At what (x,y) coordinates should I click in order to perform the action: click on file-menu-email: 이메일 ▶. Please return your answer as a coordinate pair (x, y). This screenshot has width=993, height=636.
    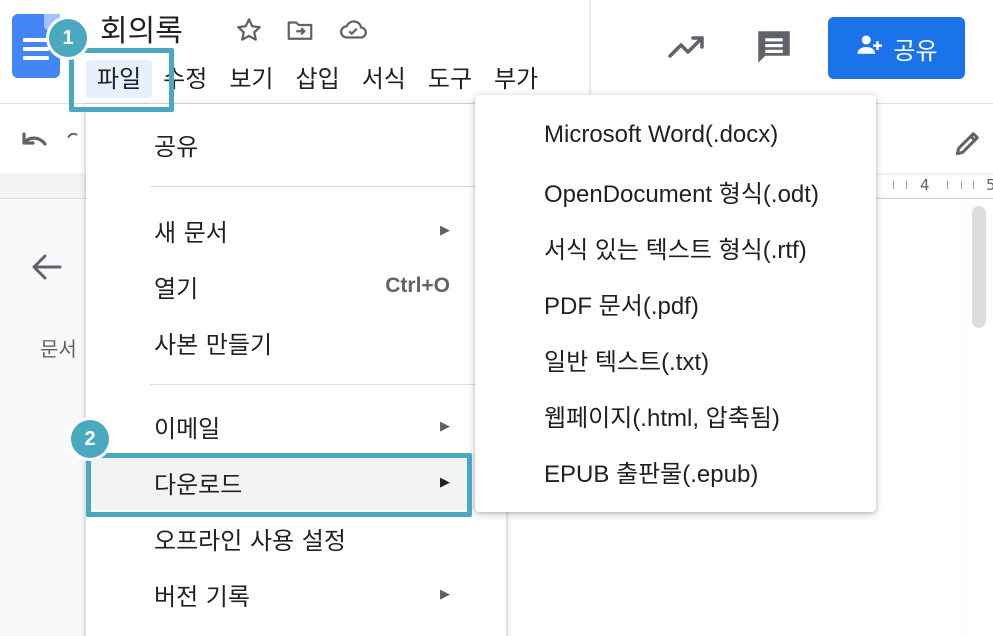
    Looking at the image, I should click on (296, 426).